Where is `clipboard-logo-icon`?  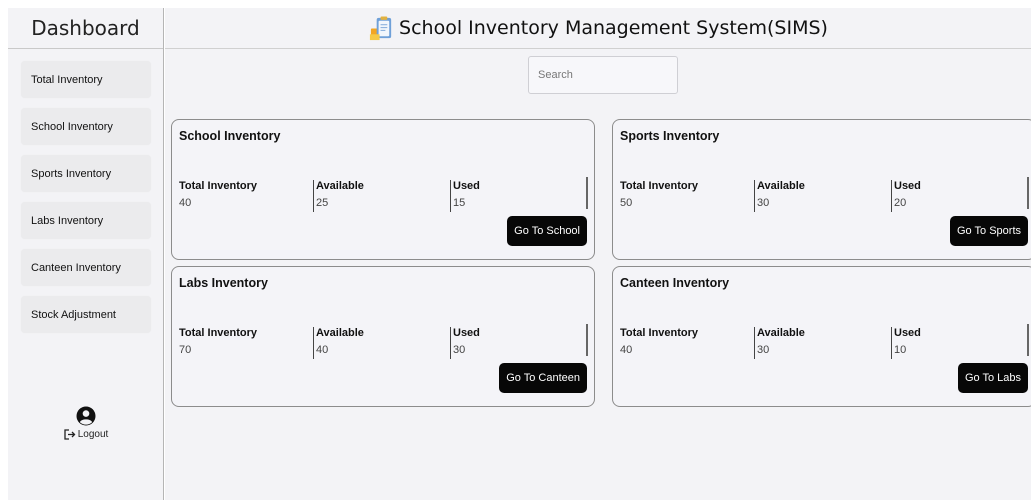 clipboard-logo-icon is located at coordinates (380, 27).